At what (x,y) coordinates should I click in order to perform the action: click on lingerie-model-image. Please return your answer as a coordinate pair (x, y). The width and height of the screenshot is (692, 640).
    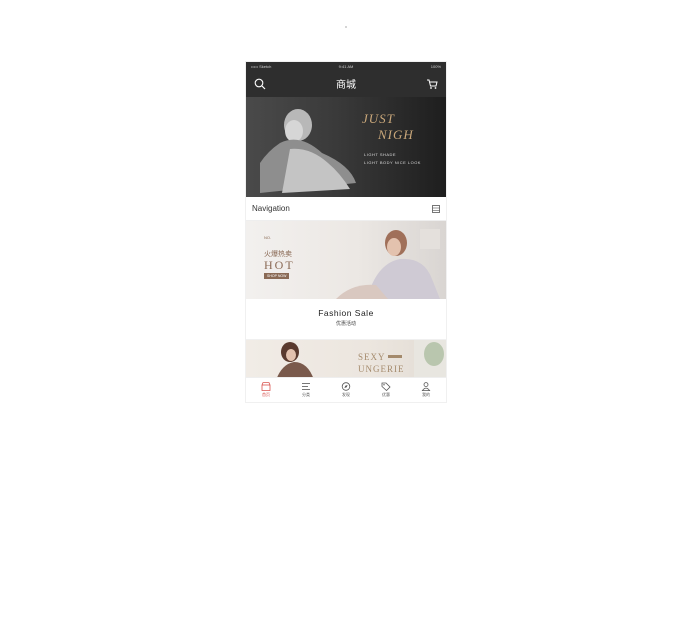
    Looking at the image, I should click on (295, 361).